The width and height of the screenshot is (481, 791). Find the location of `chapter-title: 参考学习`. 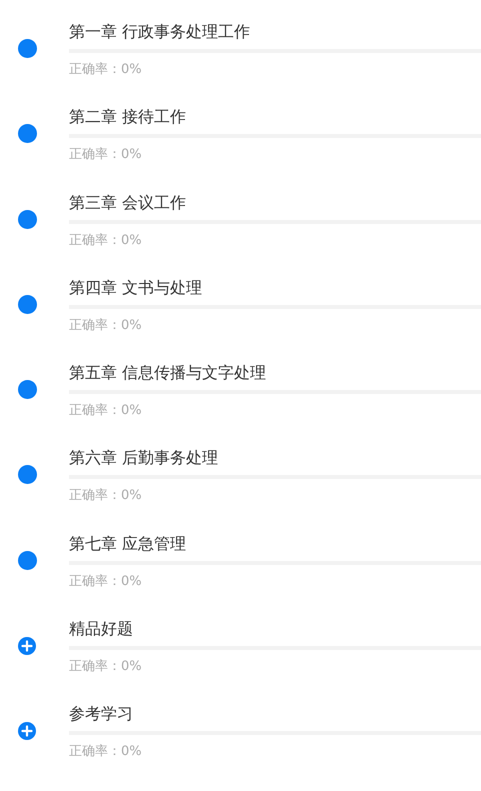

chapter-title: 参考学习 is located at coordinates (275, 714).